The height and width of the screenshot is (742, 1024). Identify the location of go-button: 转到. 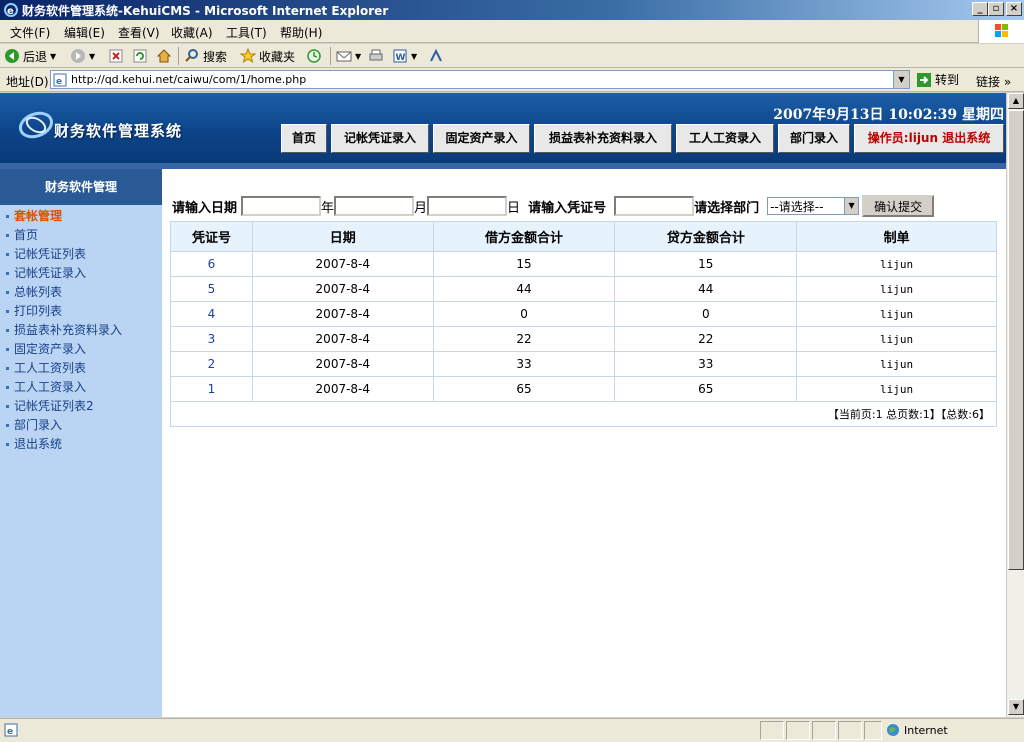
(937, 79).